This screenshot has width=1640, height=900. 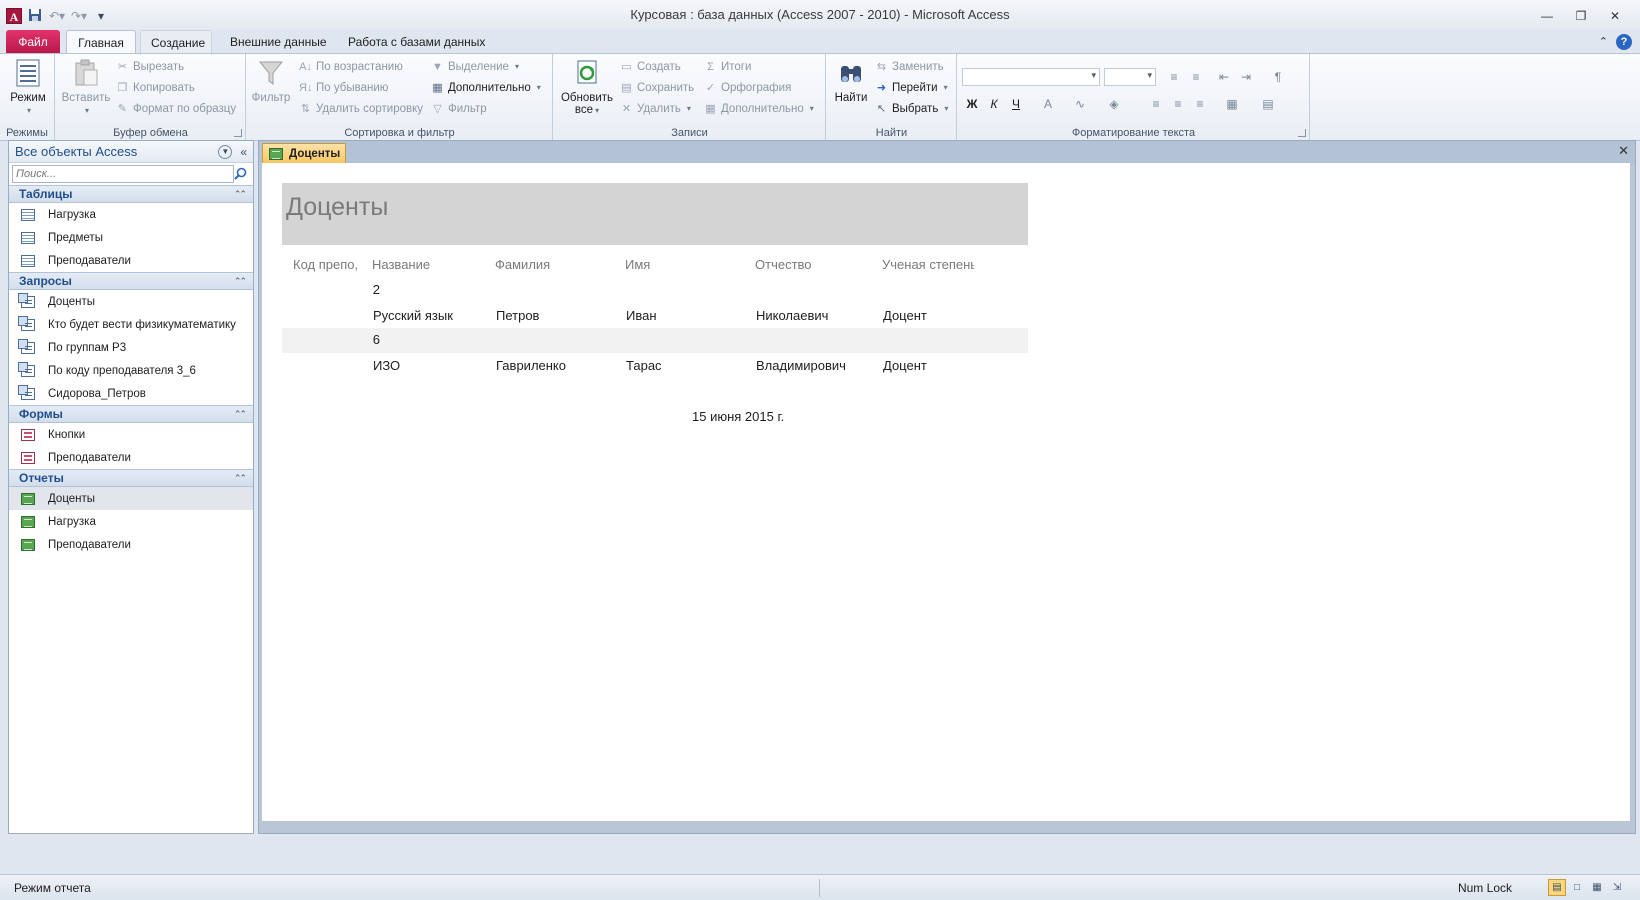 What do you see at coordinates (710, 87) in the screenshot?
I see `spelling-check-icon: ✓` at bounding box center [710, 87].